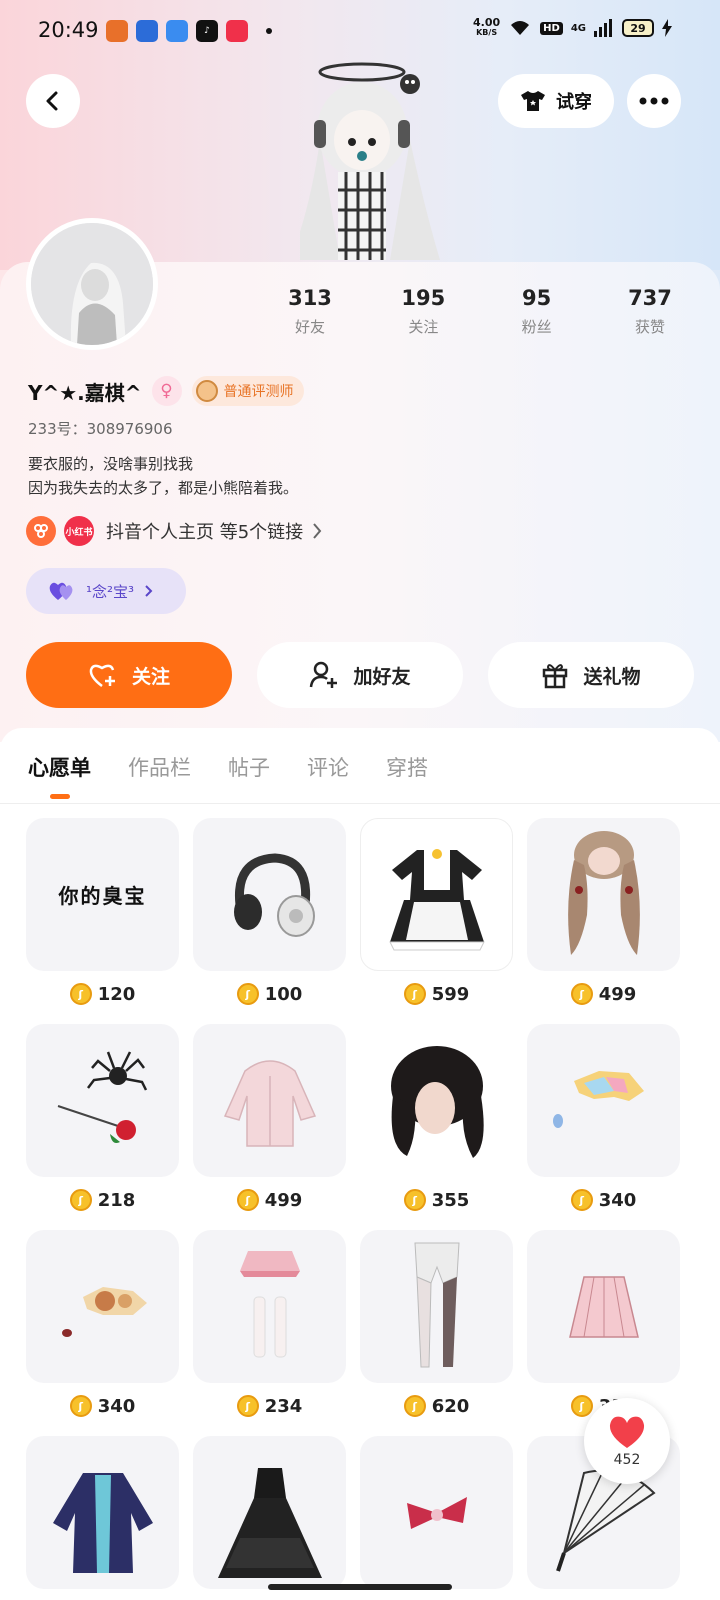 Image resolution: width=720 pixels, height=1600 pixels. Describe the element at coordinates (627, 1441) in the screenshot. I see `favorite-button: 452` at that location.